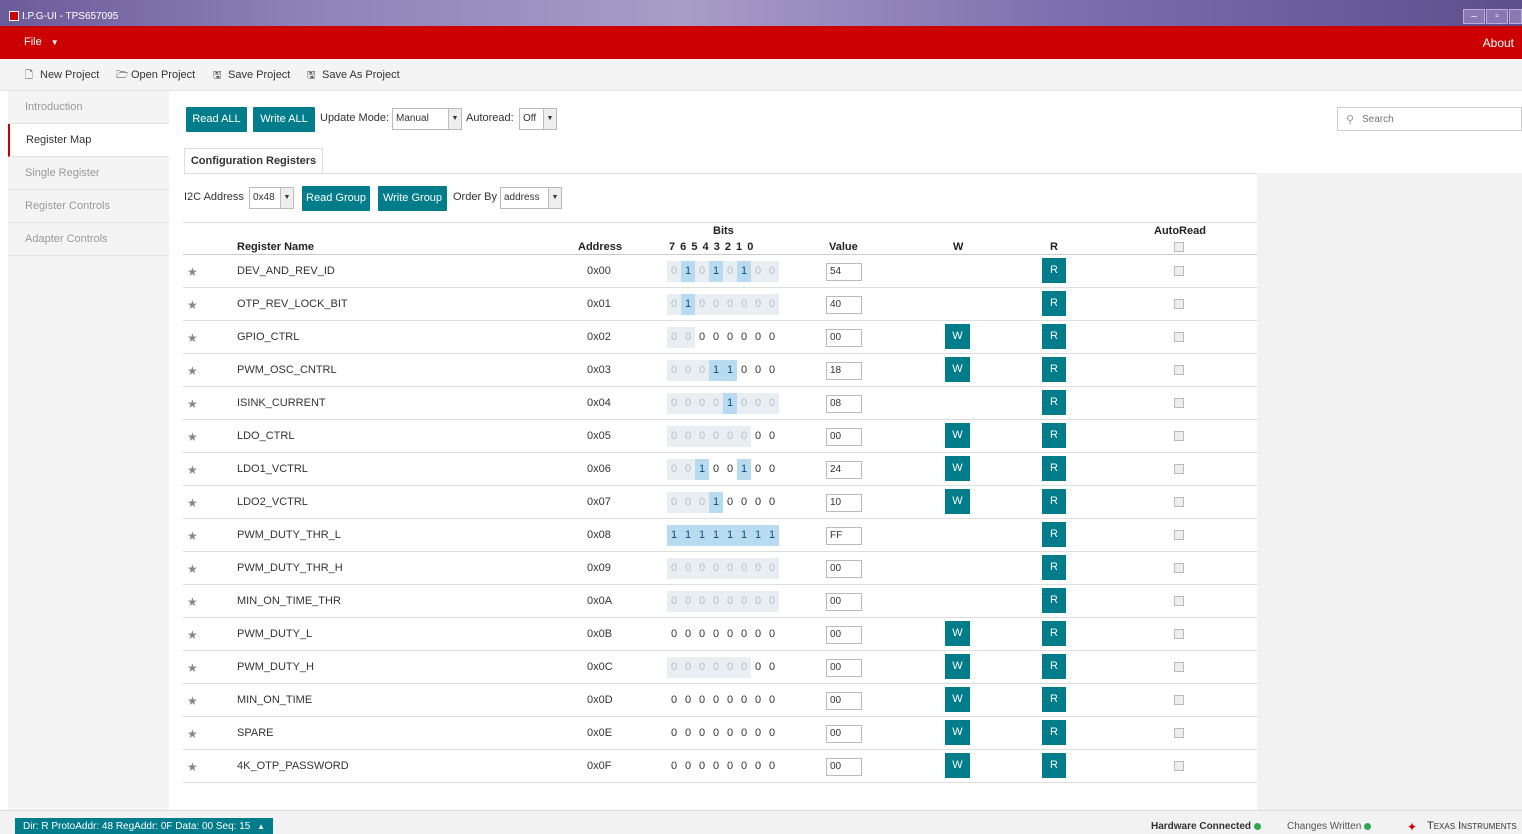  What do you see at coordinates (844, 470) in the screenshot?
I see `register-value-field: 24` at bounding box center [844, 470].